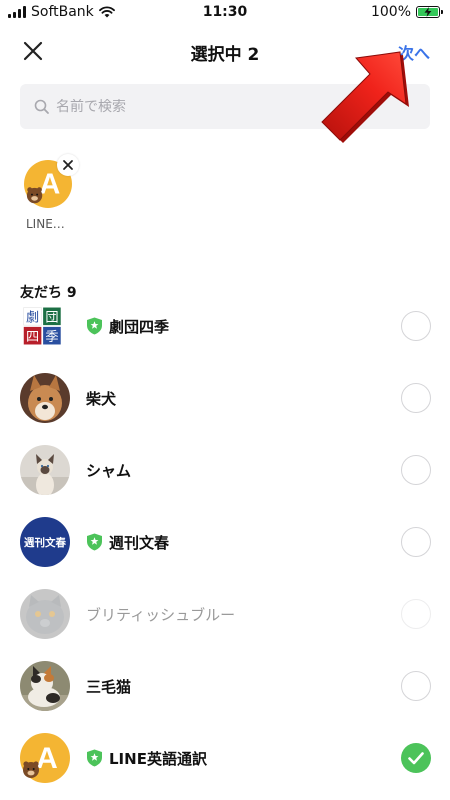  I want to click on search-bar, so click(225, 106).